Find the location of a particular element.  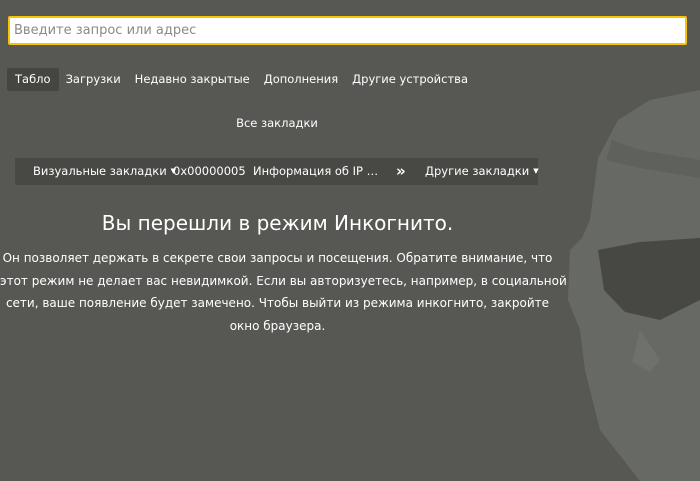

address-bar is located at coordinates (347, 30).